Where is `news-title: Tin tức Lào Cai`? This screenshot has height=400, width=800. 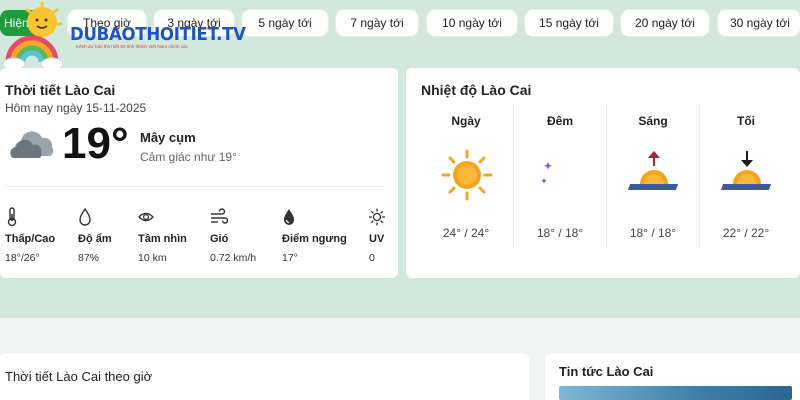 news-title: Tin tức Lào Cai is located at coordinates (606, 371).